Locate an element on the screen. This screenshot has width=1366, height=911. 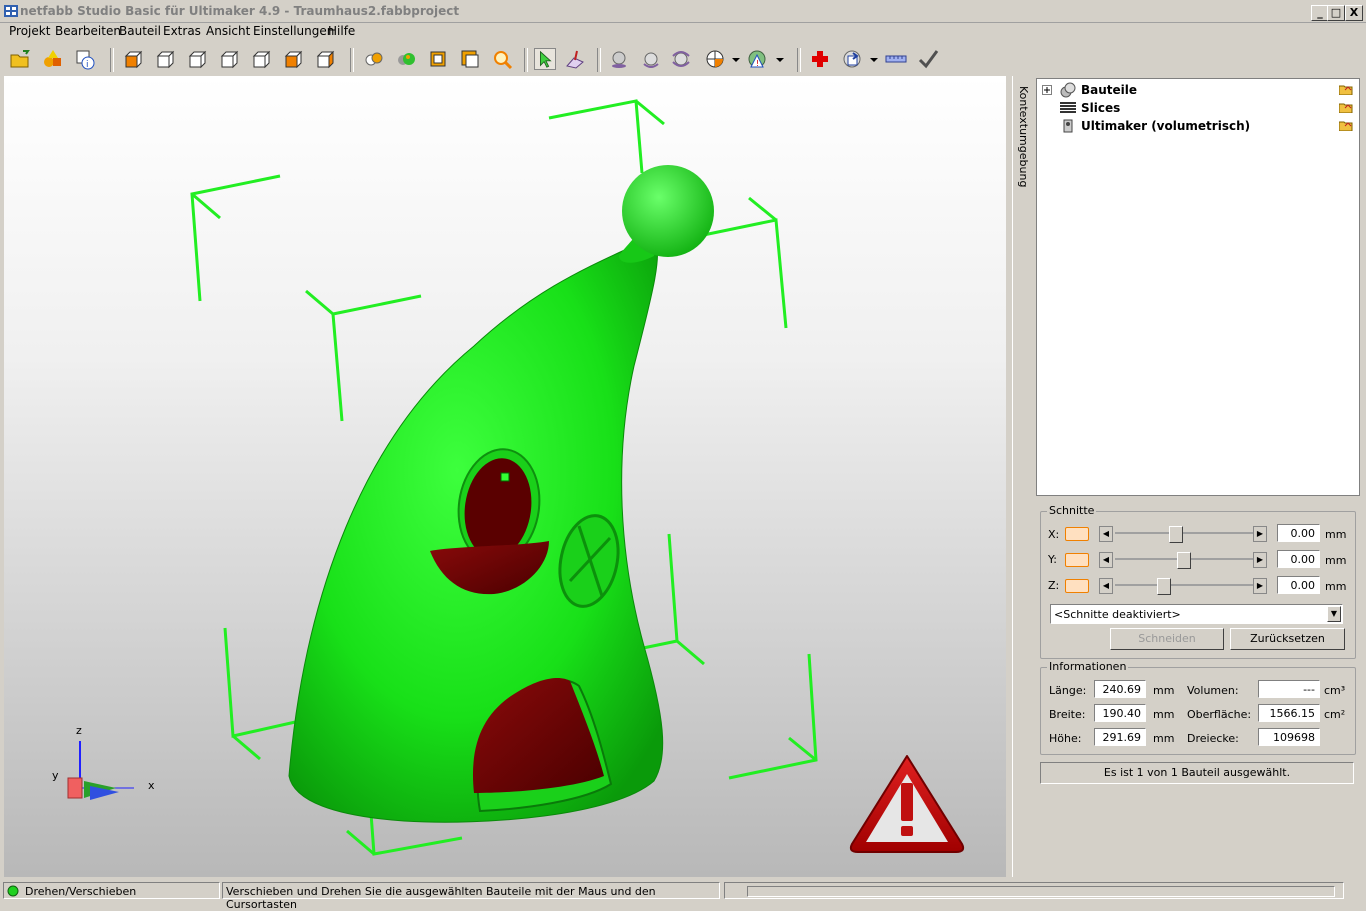
expand-icon is located at coordinates (1047, 90).